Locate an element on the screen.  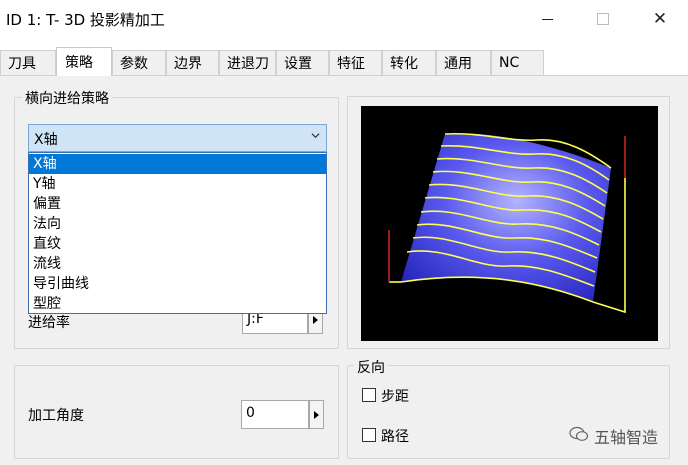
tab-general: 通用 is located at coordinates (463, 62).